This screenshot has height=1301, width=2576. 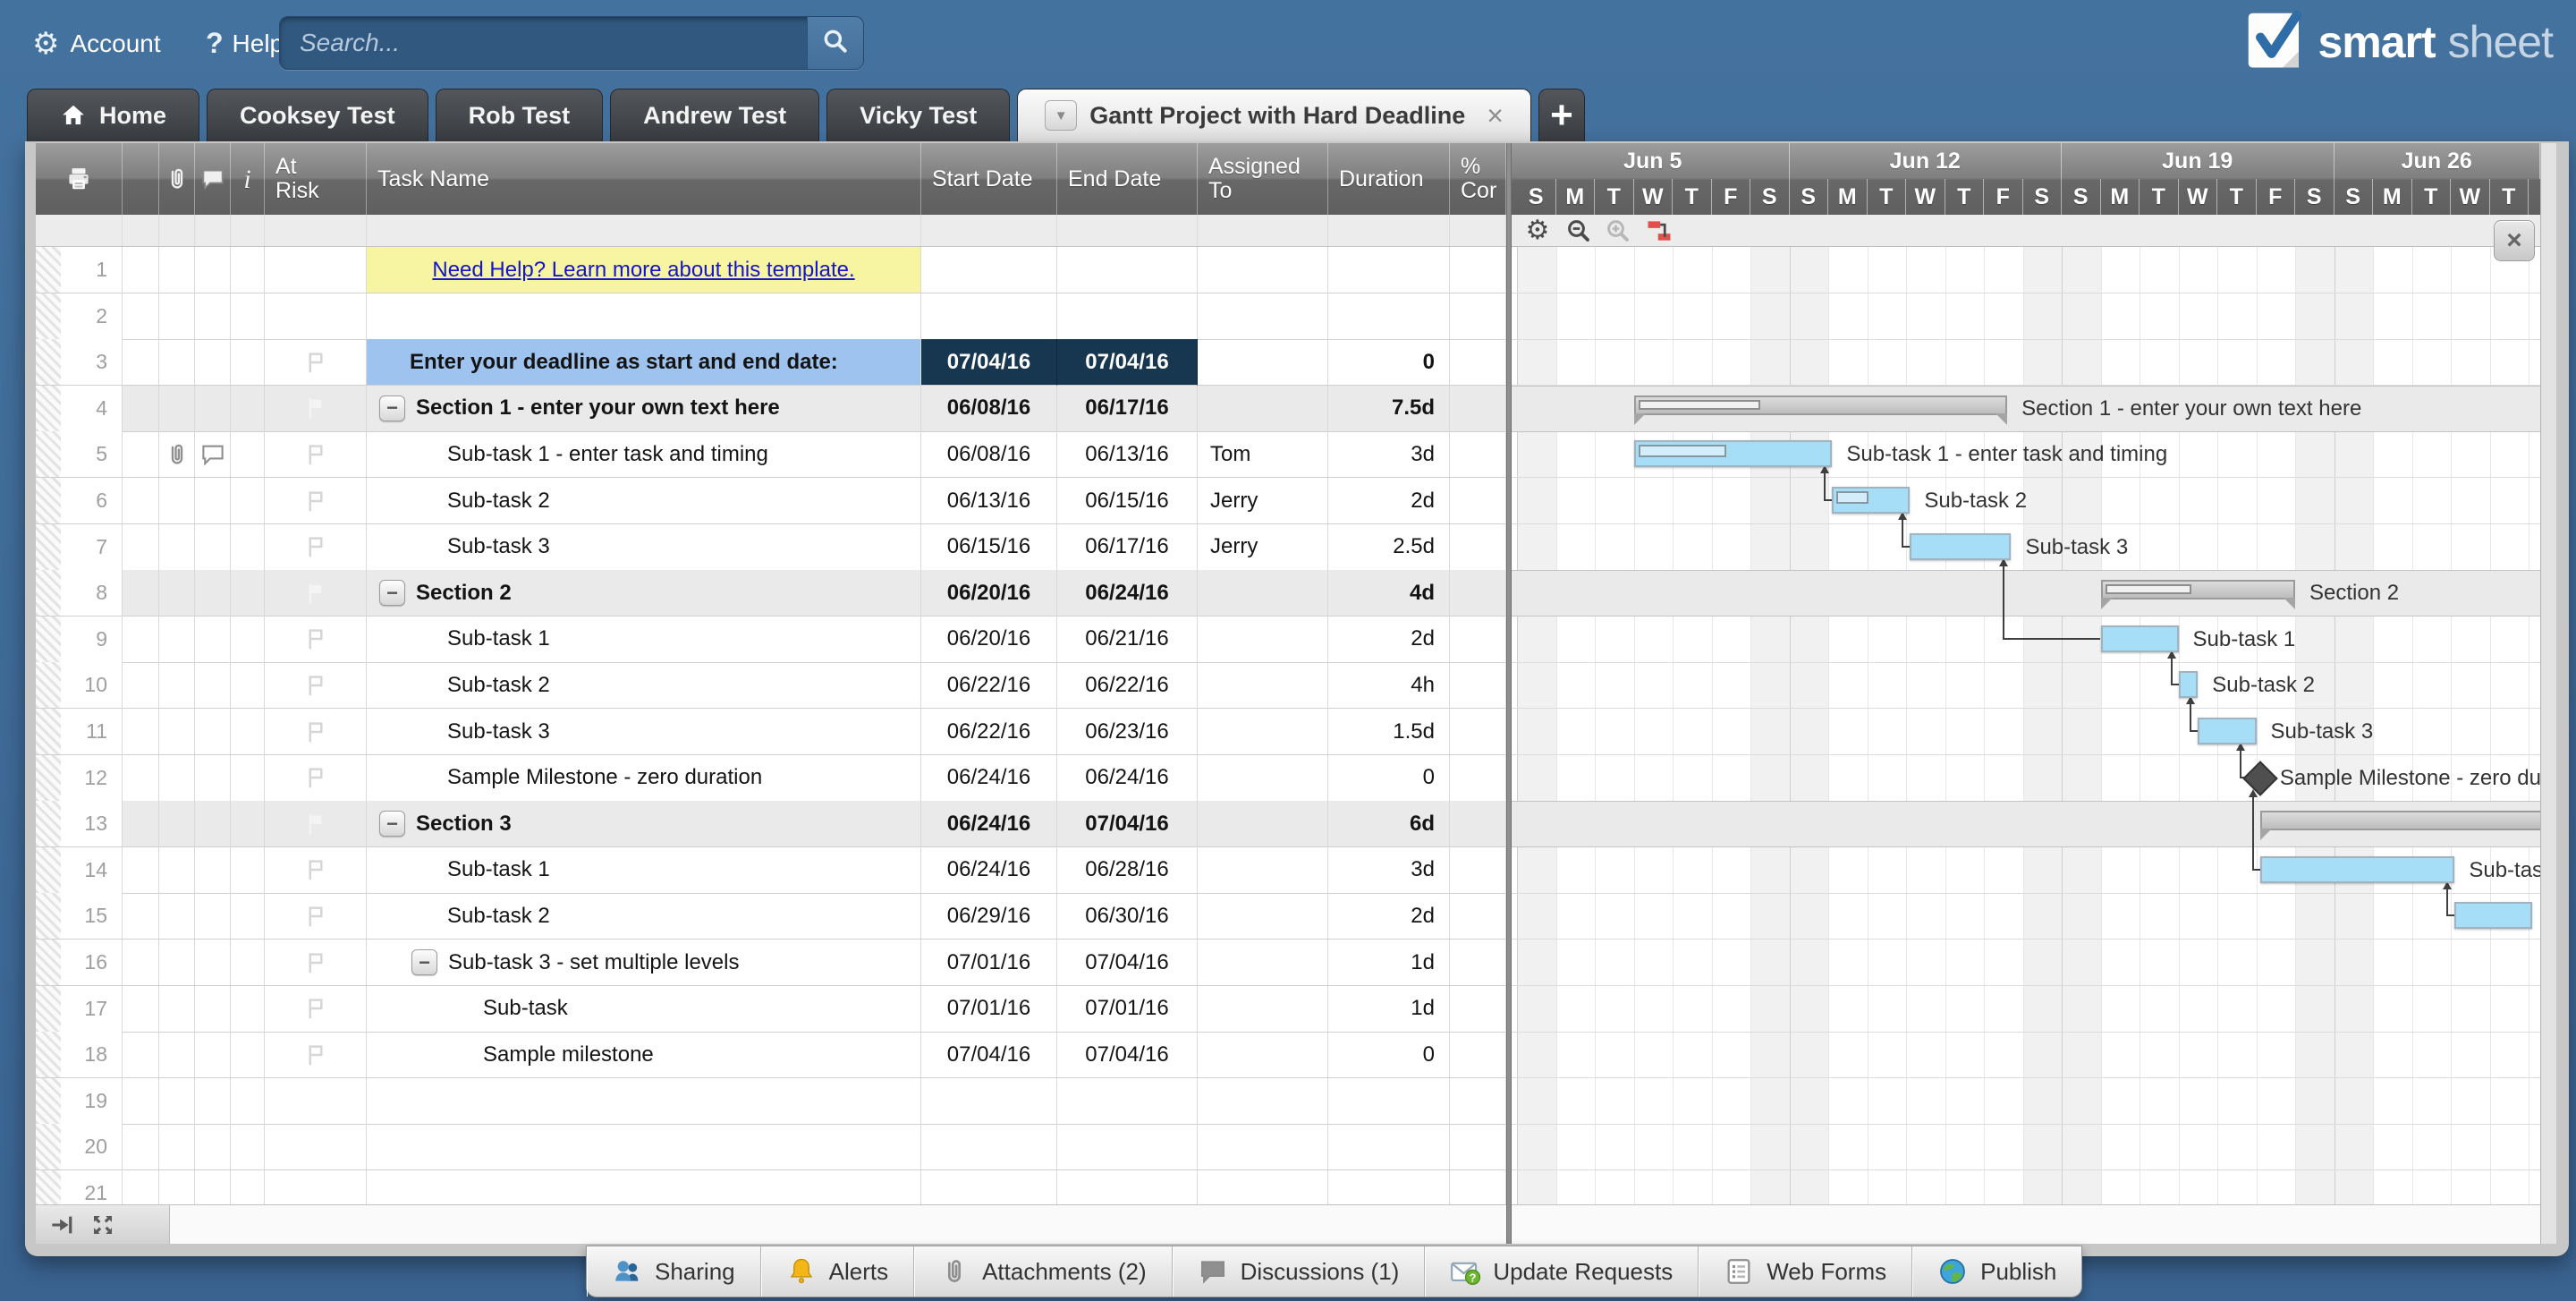 I want to click on task-name-cell: Sub-task 1, so click(x=644, y=639).